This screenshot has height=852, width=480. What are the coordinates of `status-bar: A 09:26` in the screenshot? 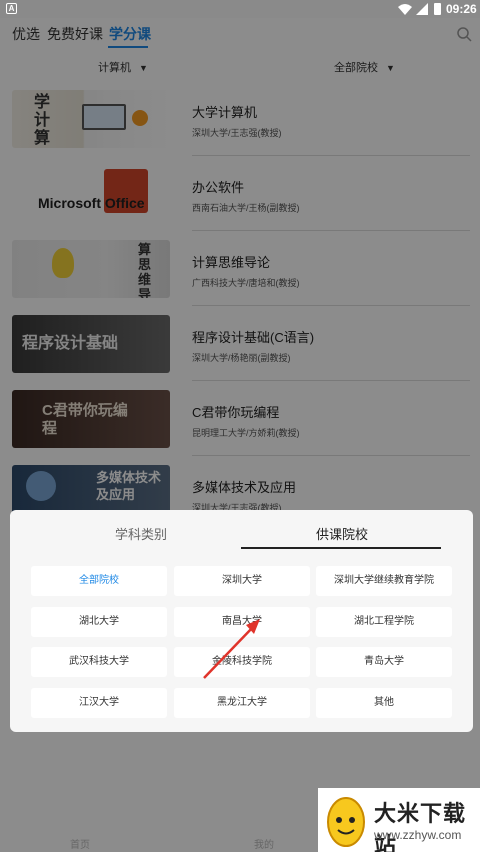 It's located at (240, 9).